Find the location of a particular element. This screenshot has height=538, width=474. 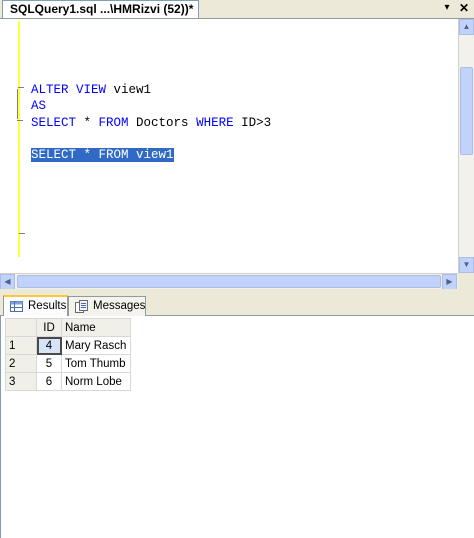

vertical-scrollbar: ▲ ▼ is located at coordinates (466, 146).